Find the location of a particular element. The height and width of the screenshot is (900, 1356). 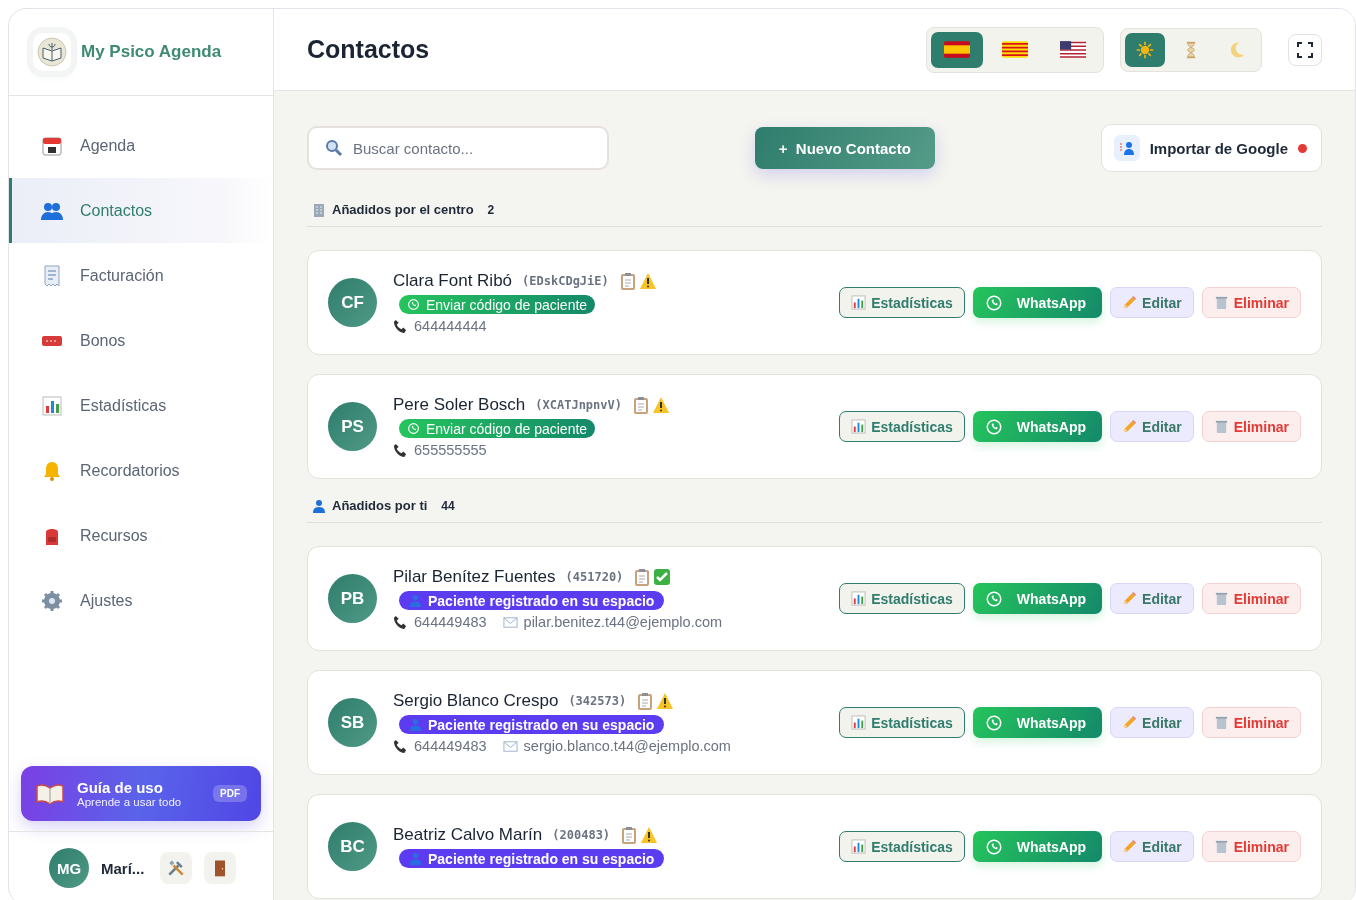

envelope-icon is located at coordinates (510, 622).